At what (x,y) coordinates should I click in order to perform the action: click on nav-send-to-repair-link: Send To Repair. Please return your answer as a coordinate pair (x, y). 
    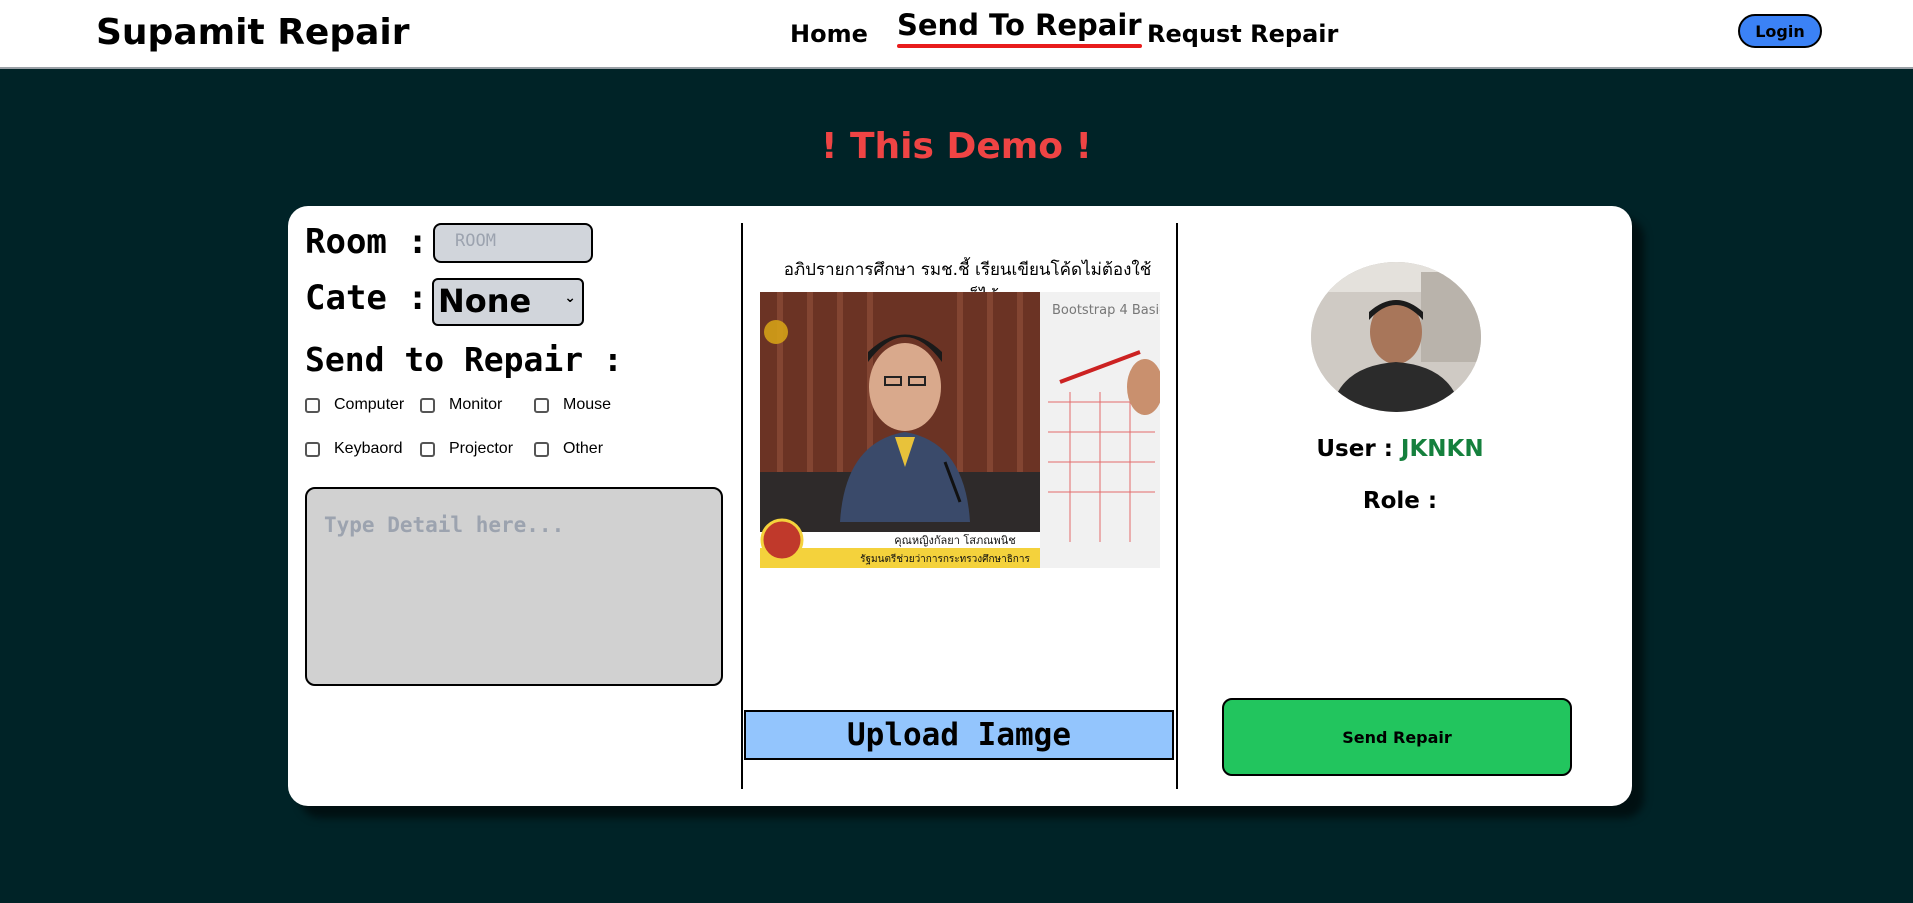
    Looking at the image, I should click on (1019, 28).